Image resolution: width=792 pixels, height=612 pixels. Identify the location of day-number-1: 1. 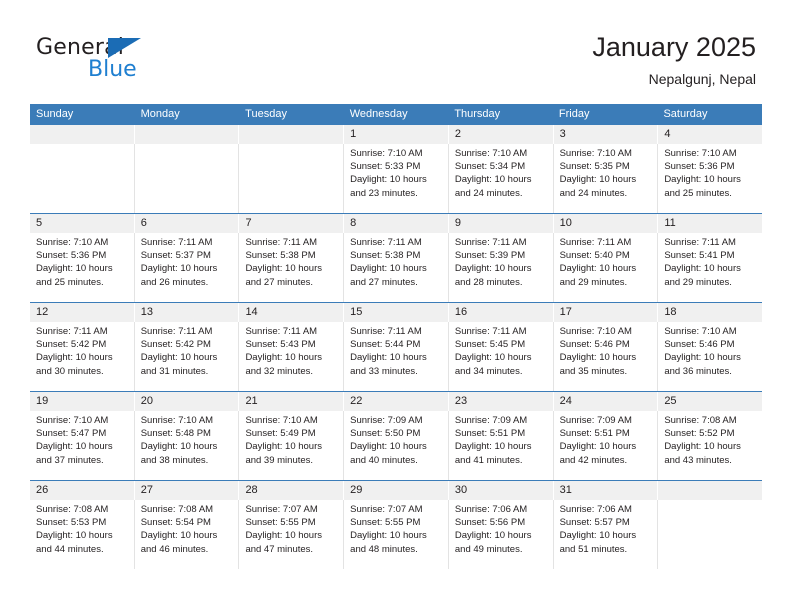
(396, 134).